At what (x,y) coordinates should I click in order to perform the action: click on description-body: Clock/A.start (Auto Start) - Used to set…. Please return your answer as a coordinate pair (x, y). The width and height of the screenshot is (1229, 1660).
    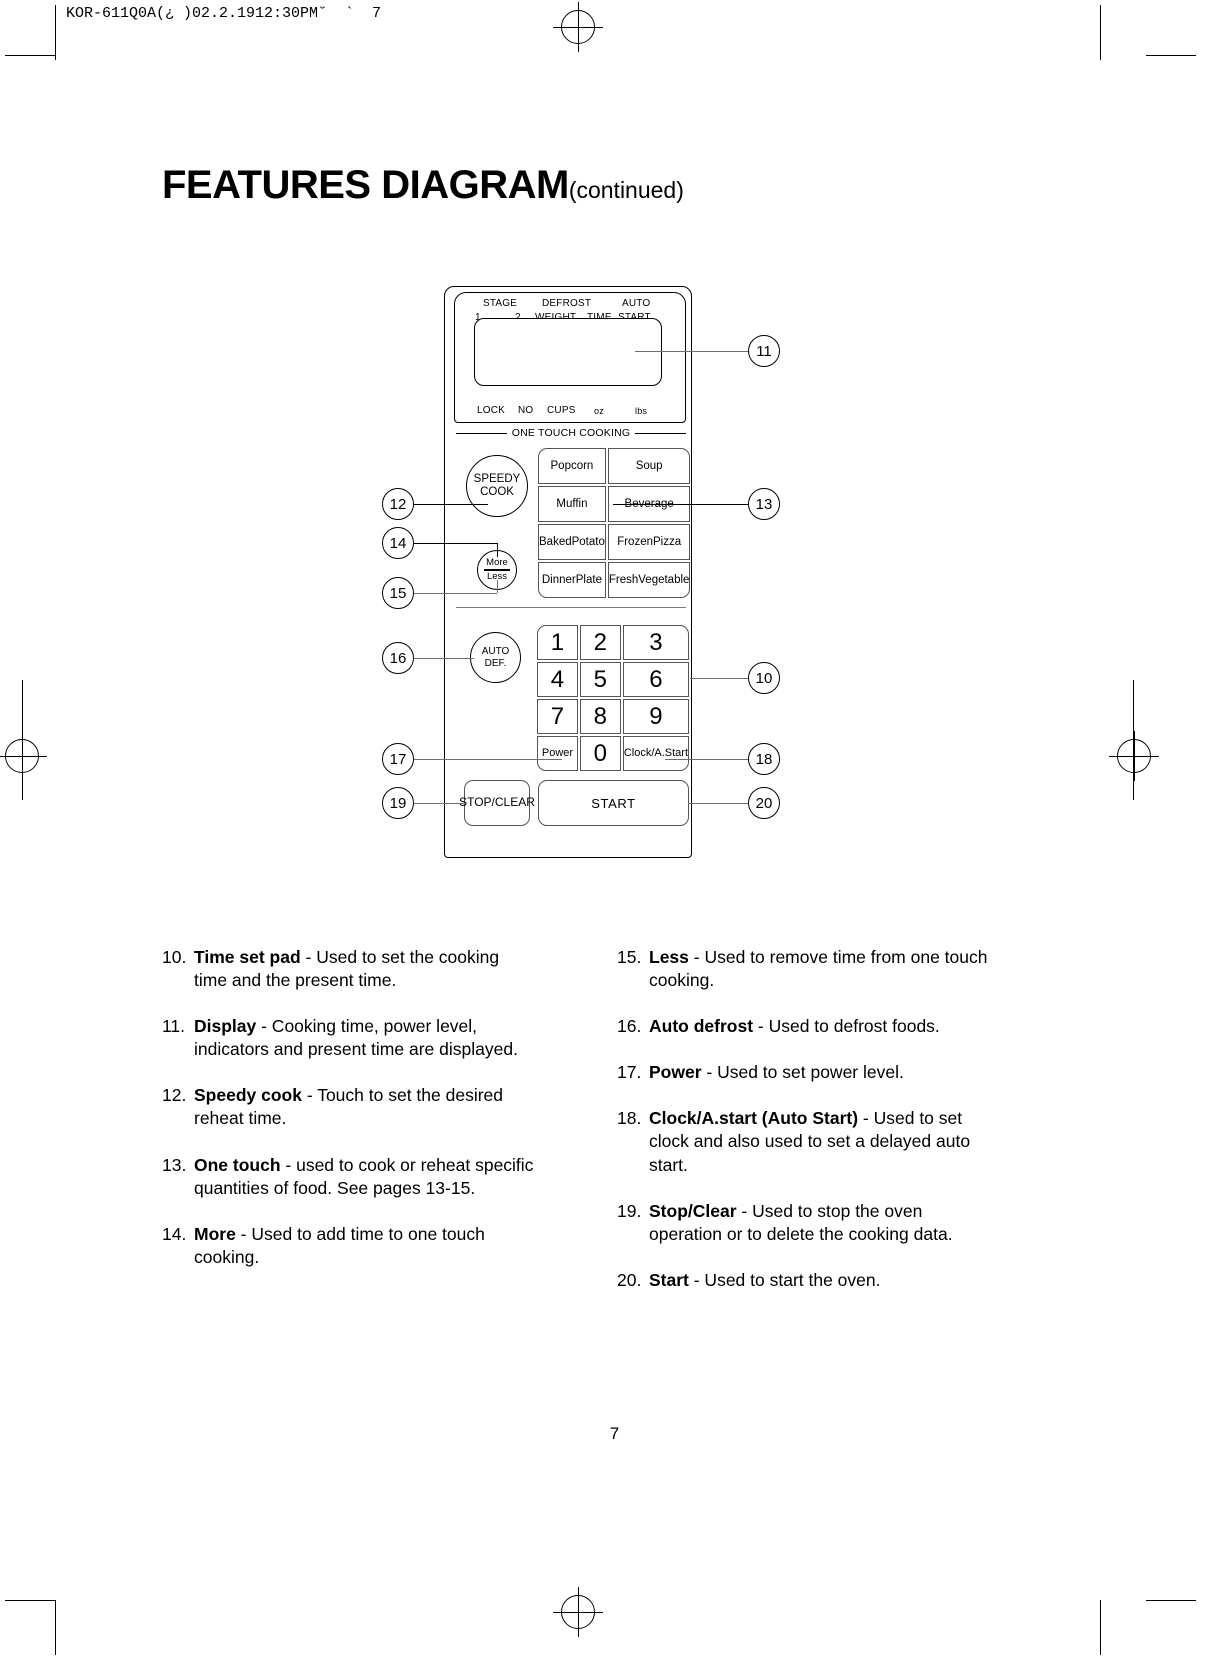
    Looking at the image, I should click on (820, 1141).